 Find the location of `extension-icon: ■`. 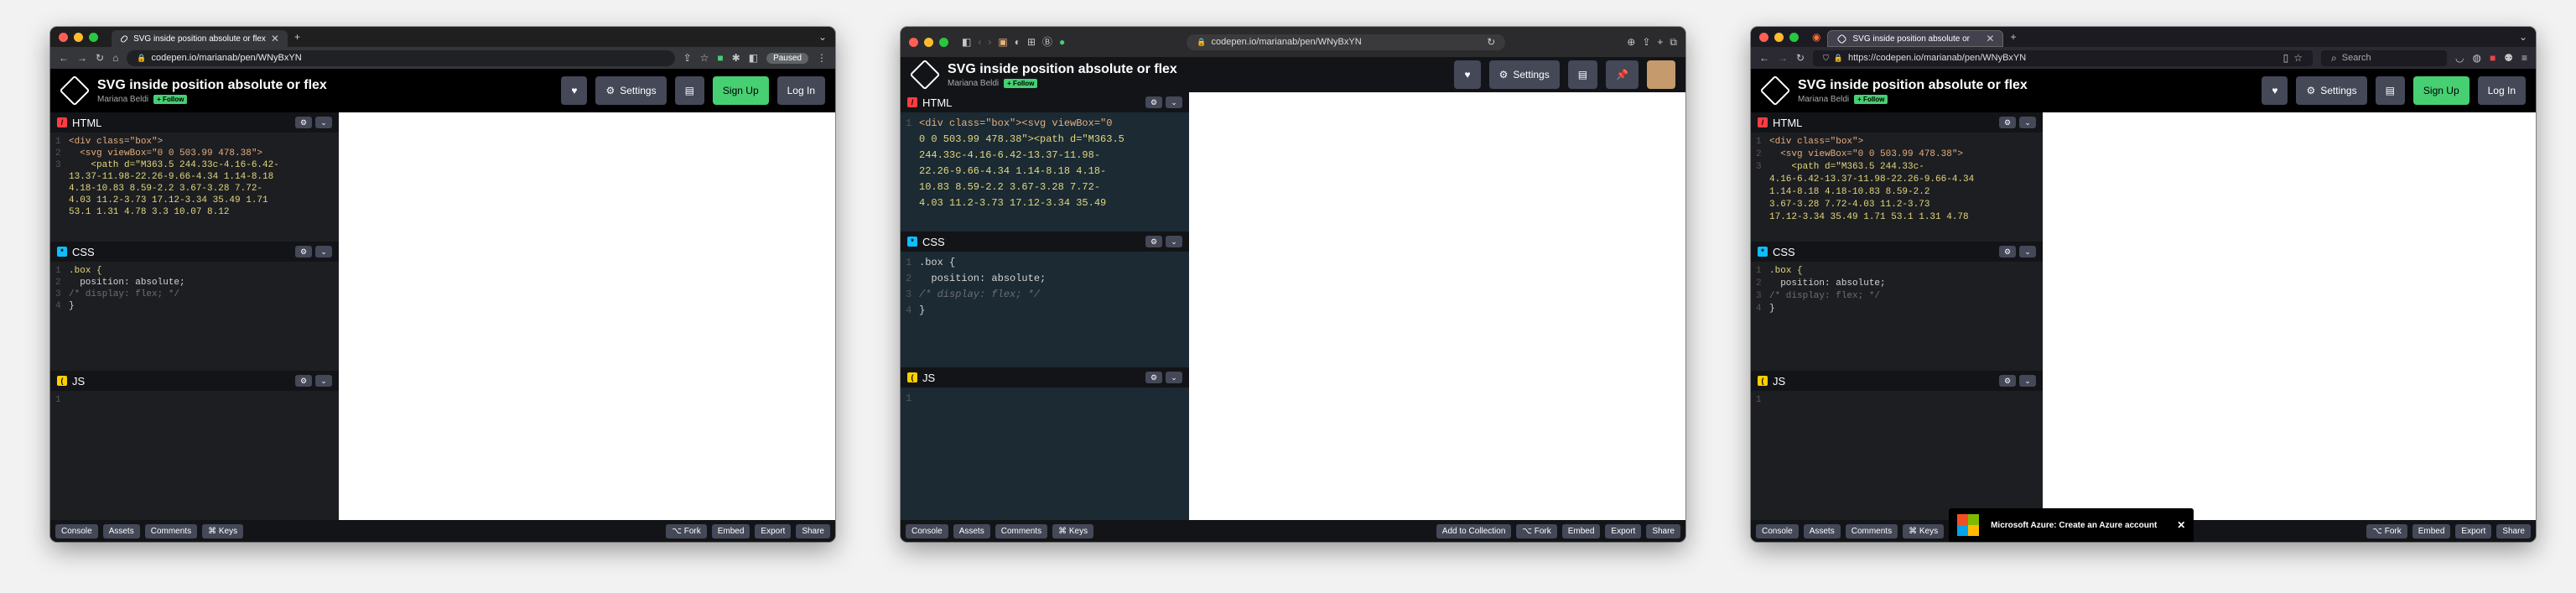

extension-icon: ■ is located at coordinates (720, 58).